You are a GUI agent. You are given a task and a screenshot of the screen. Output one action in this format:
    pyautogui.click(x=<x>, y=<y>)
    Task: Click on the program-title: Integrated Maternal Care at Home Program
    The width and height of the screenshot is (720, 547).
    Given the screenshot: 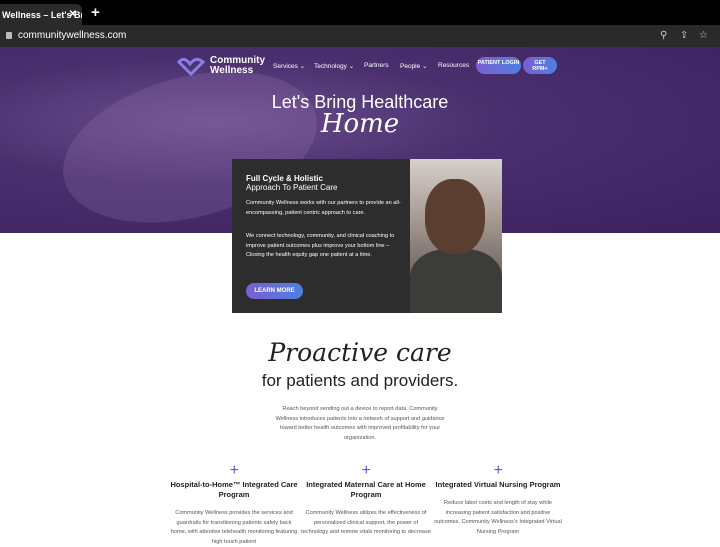 What is the action you would take?
    pyautogui.click(x=366, y=490)
    